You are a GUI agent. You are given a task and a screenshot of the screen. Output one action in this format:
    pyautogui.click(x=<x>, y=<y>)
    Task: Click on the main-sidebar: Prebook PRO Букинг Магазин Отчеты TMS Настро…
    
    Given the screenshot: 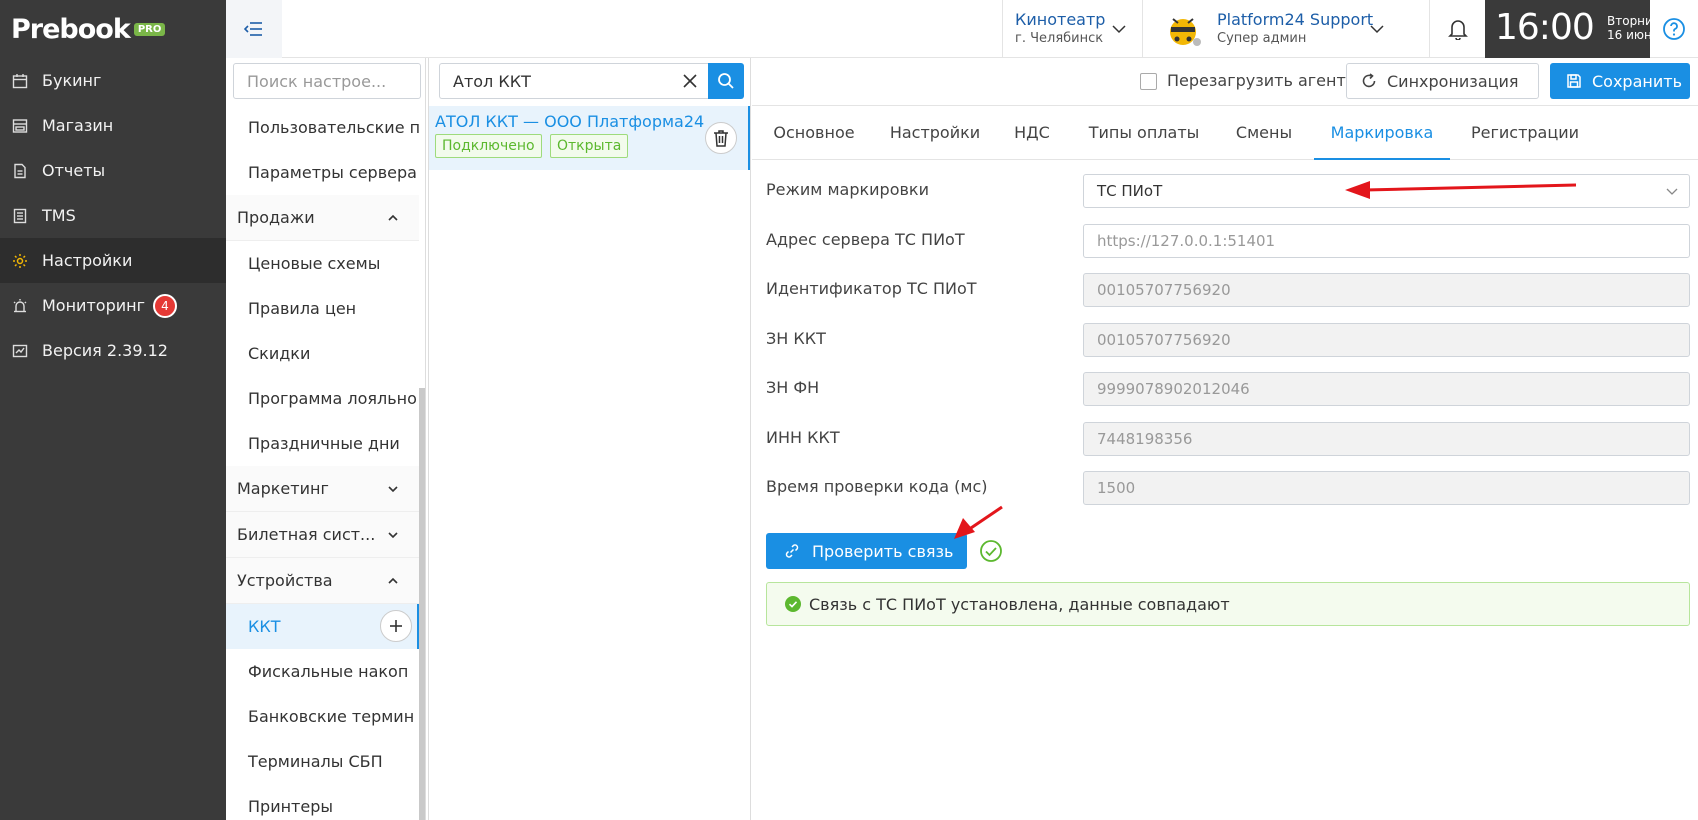 What is the action you would take?
    pyautogui.click(x=113, y=410)
    